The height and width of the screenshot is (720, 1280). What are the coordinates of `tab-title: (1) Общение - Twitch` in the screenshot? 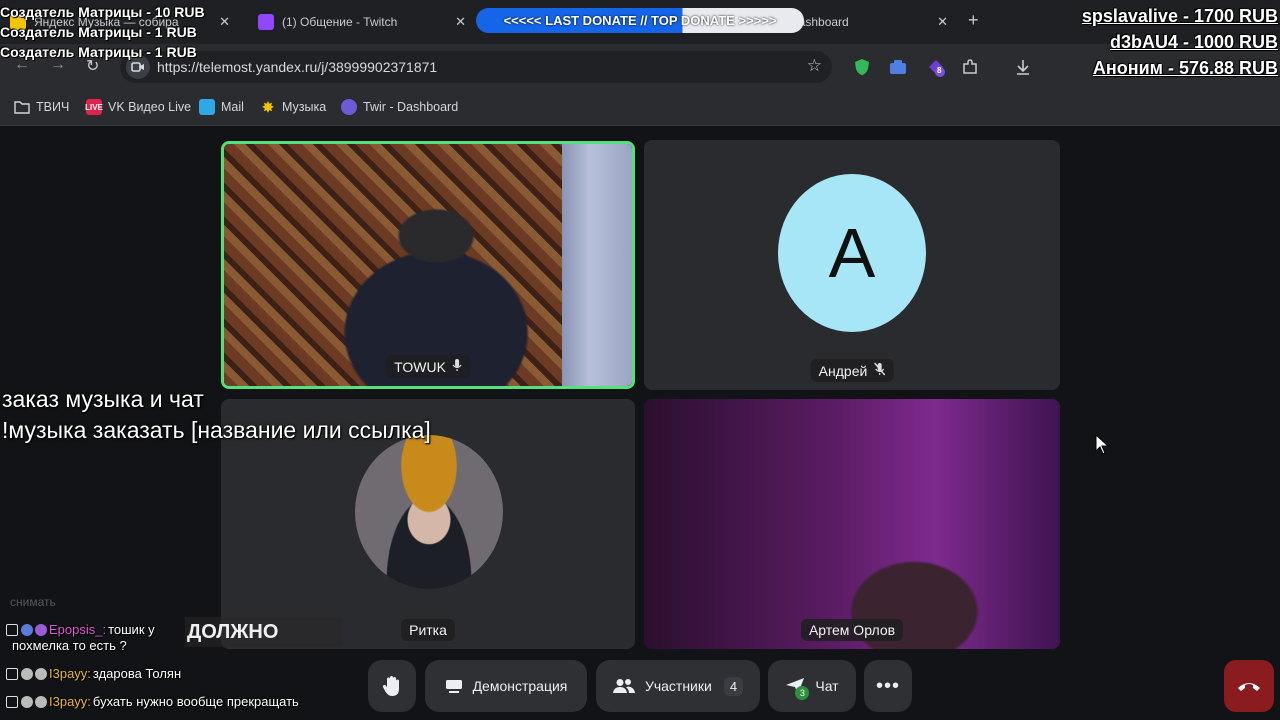 It's located at (340, 22).